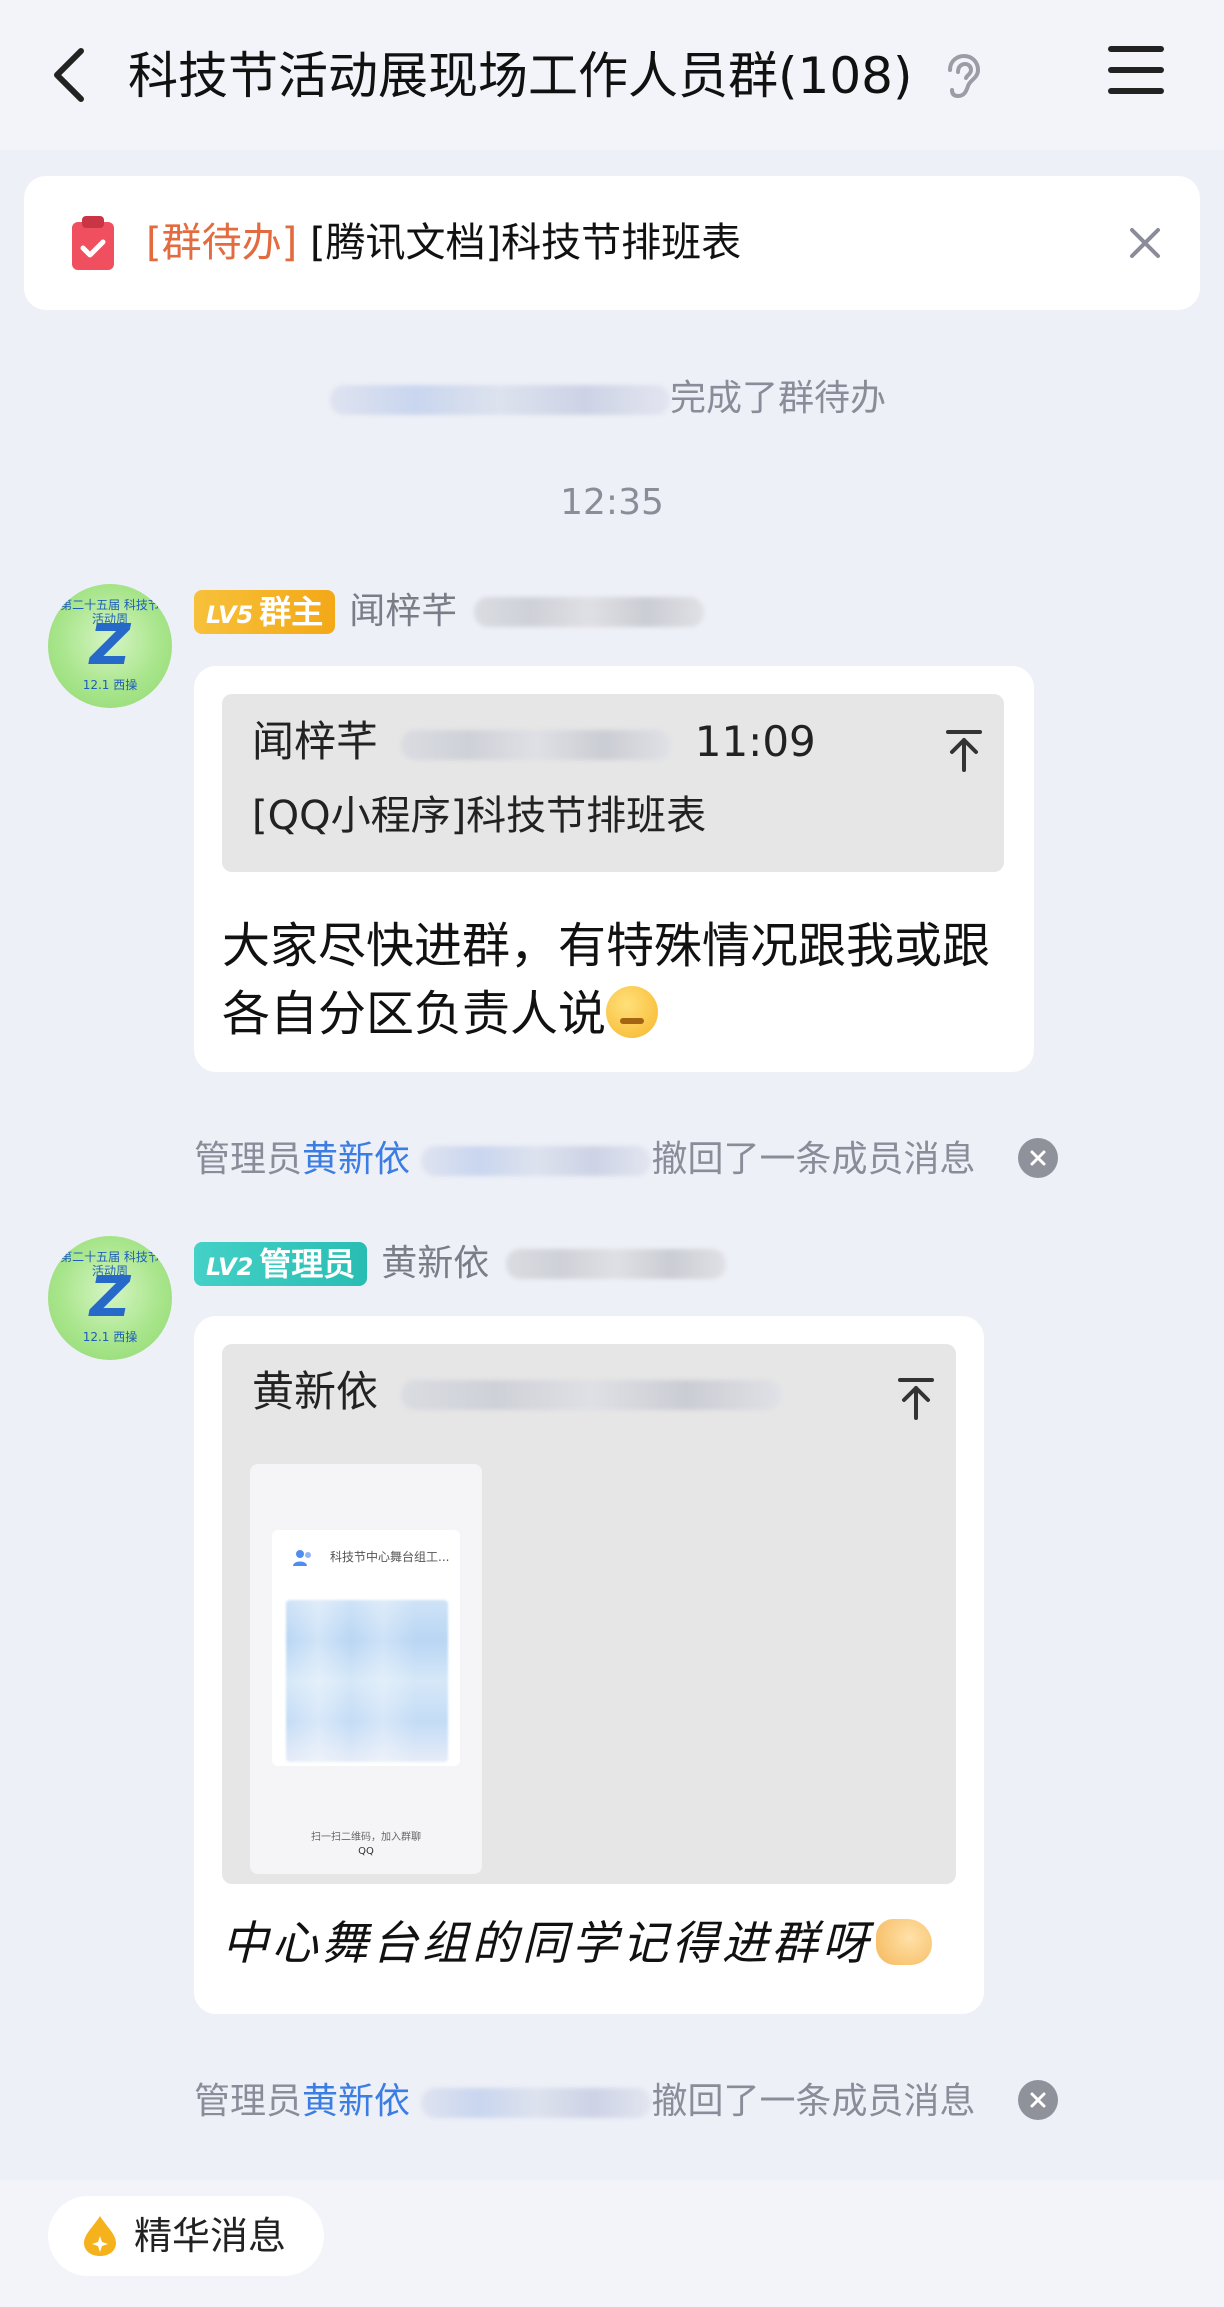  What do you see at coordinates (547, 1943) in the screenshot?
I see `message-text: 中心舞台组的同学记得进群呀` at bounding box center [547, 1943].